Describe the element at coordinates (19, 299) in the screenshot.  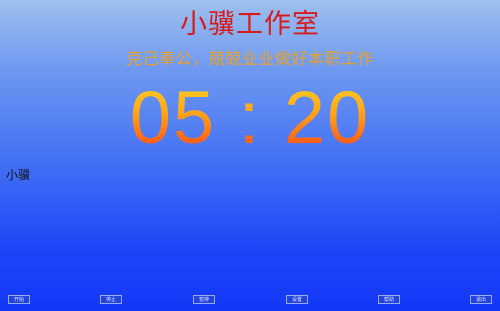
I see `start-button: 开始` at that location.